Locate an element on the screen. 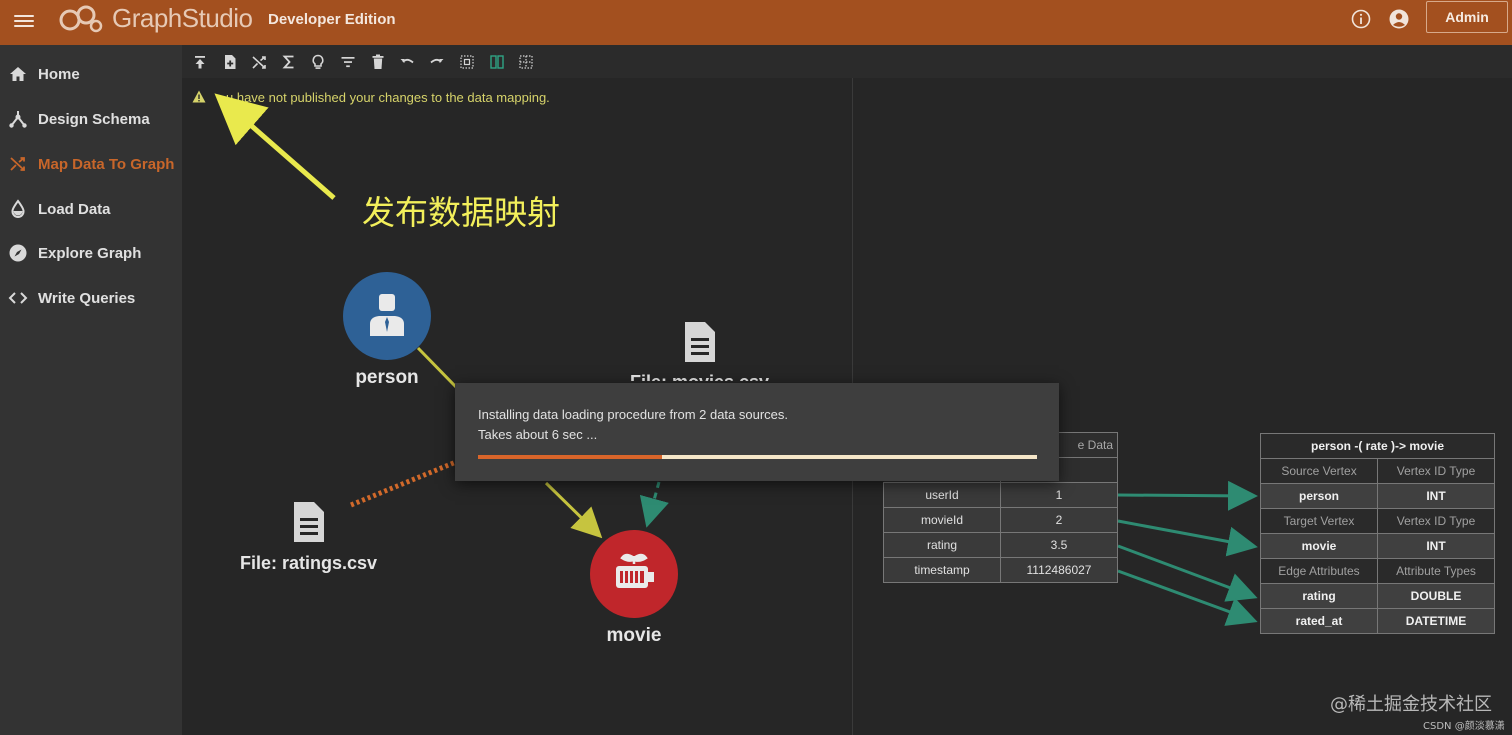 The height and width of the screenshot is (735, 1512). edge-table-title: person -( rate )-> movie is located at coordinates (1377, 446).